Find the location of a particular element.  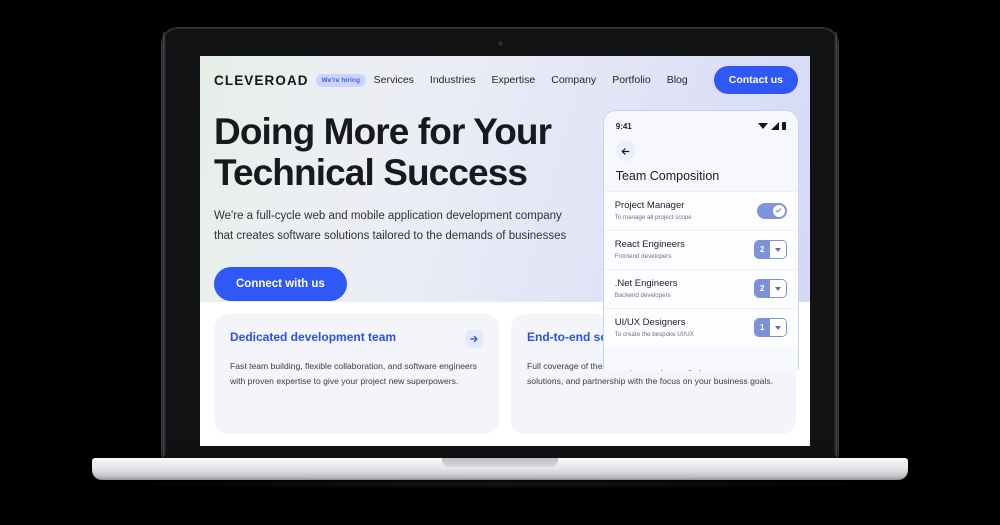

nav-item-industries: Industries is located at coordinates (453, 80).